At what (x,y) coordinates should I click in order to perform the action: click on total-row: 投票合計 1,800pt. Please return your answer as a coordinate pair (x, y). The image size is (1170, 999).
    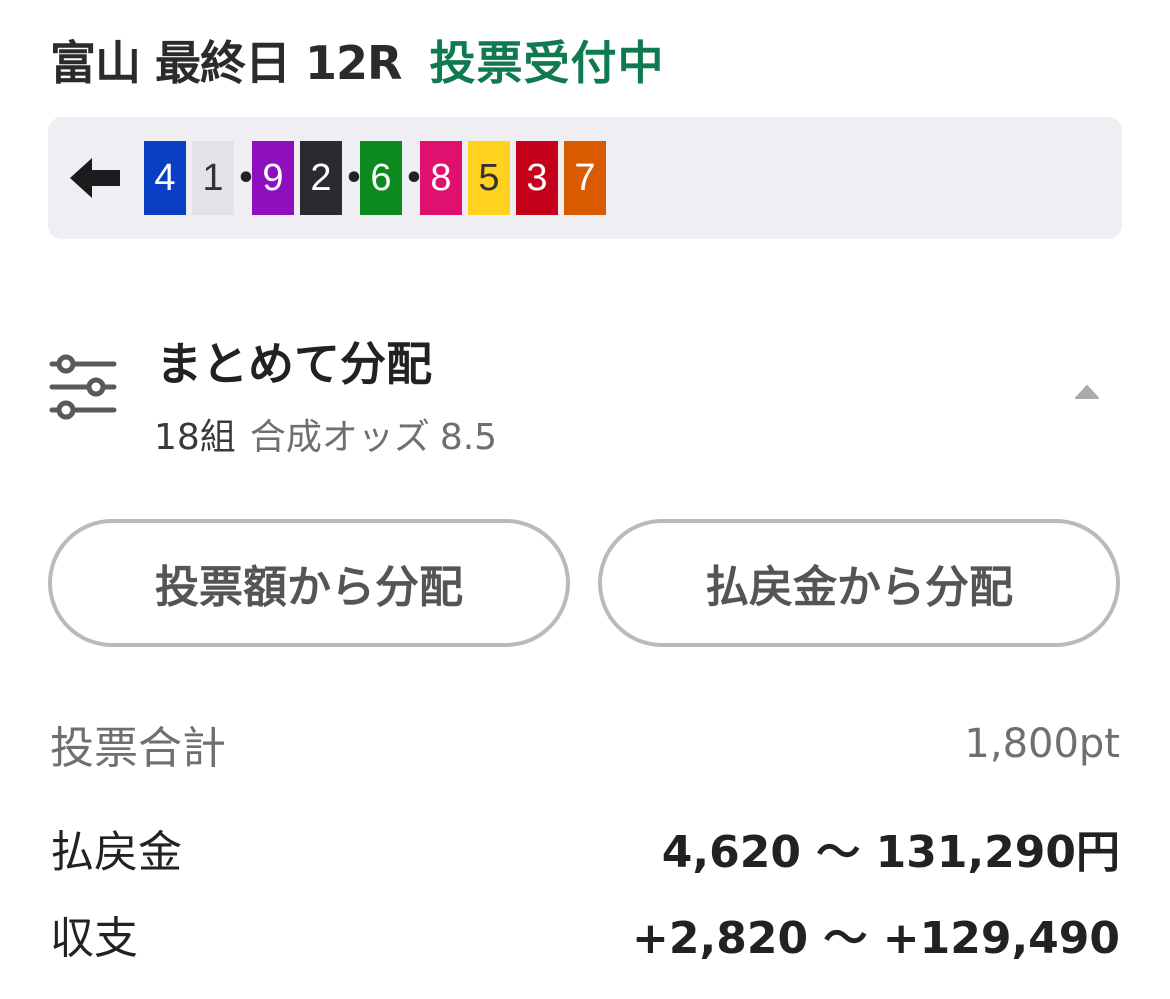
    Looking at the image, I should click on (585, 744).